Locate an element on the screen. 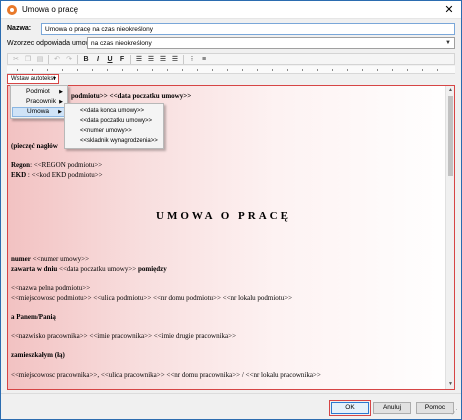 This screenshot has width=462, height=420. undo-icon: ↶ is located at coordinates (57, 59).